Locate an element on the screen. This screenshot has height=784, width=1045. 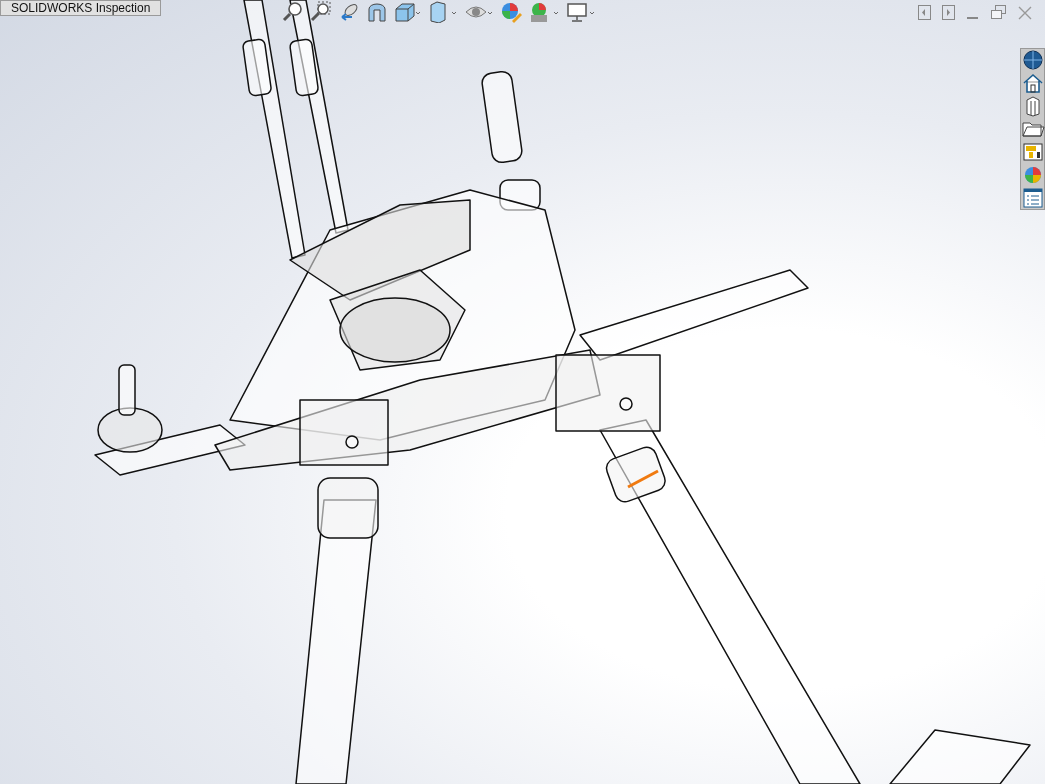
globe-icon is located at coordinates (1033, 60).